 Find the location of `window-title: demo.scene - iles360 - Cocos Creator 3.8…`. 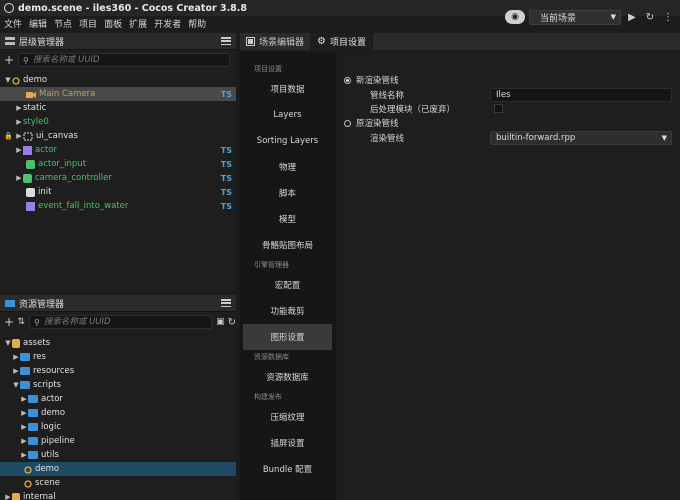

window-title: demo.scene - iles360 - Cocos Creator 3.8… is located at coordinates (133, 8).